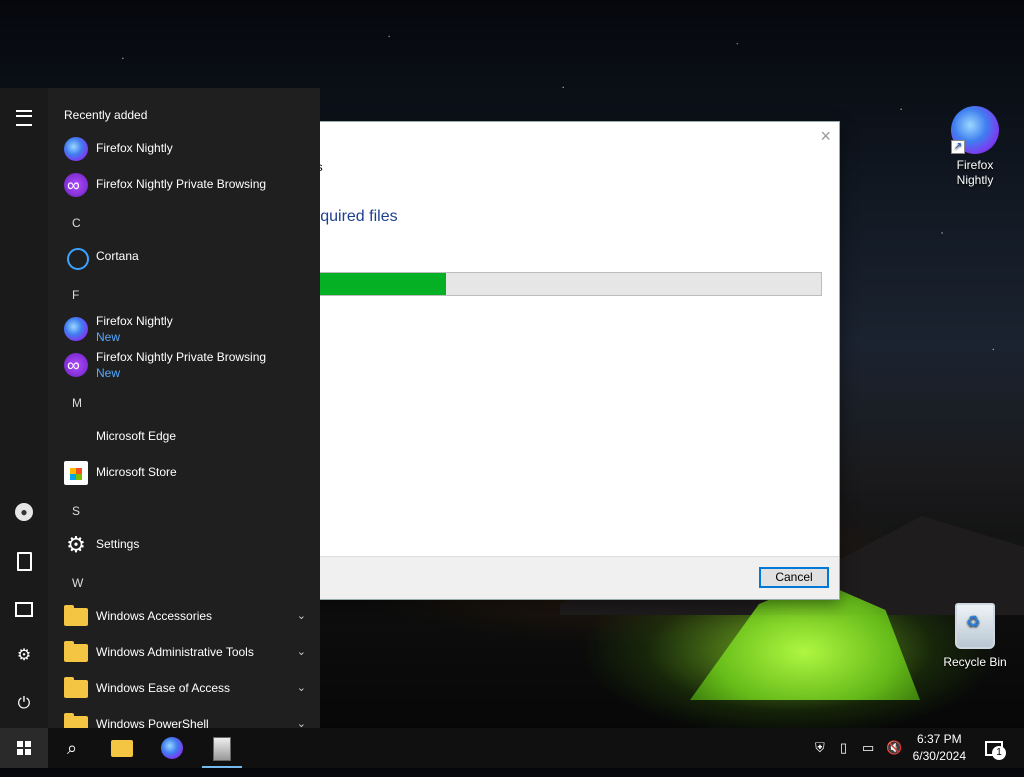 The width and height of the screenshot is (1024, 777). I want to click on start-button, so click(24, 748).